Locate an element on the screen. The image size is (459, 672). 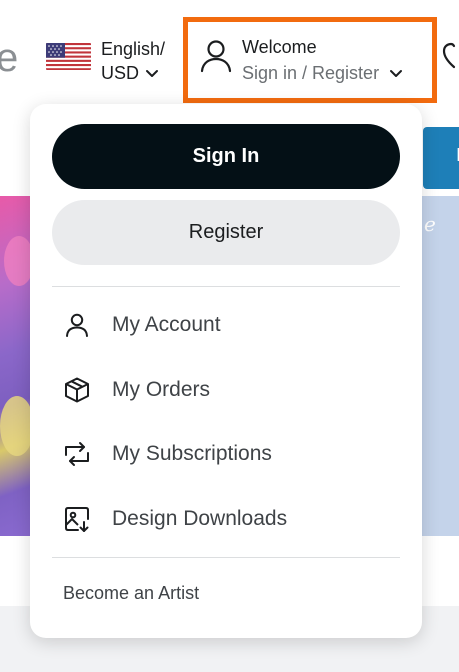
welcome-title: Welcome is located at coordinates (279, 47).